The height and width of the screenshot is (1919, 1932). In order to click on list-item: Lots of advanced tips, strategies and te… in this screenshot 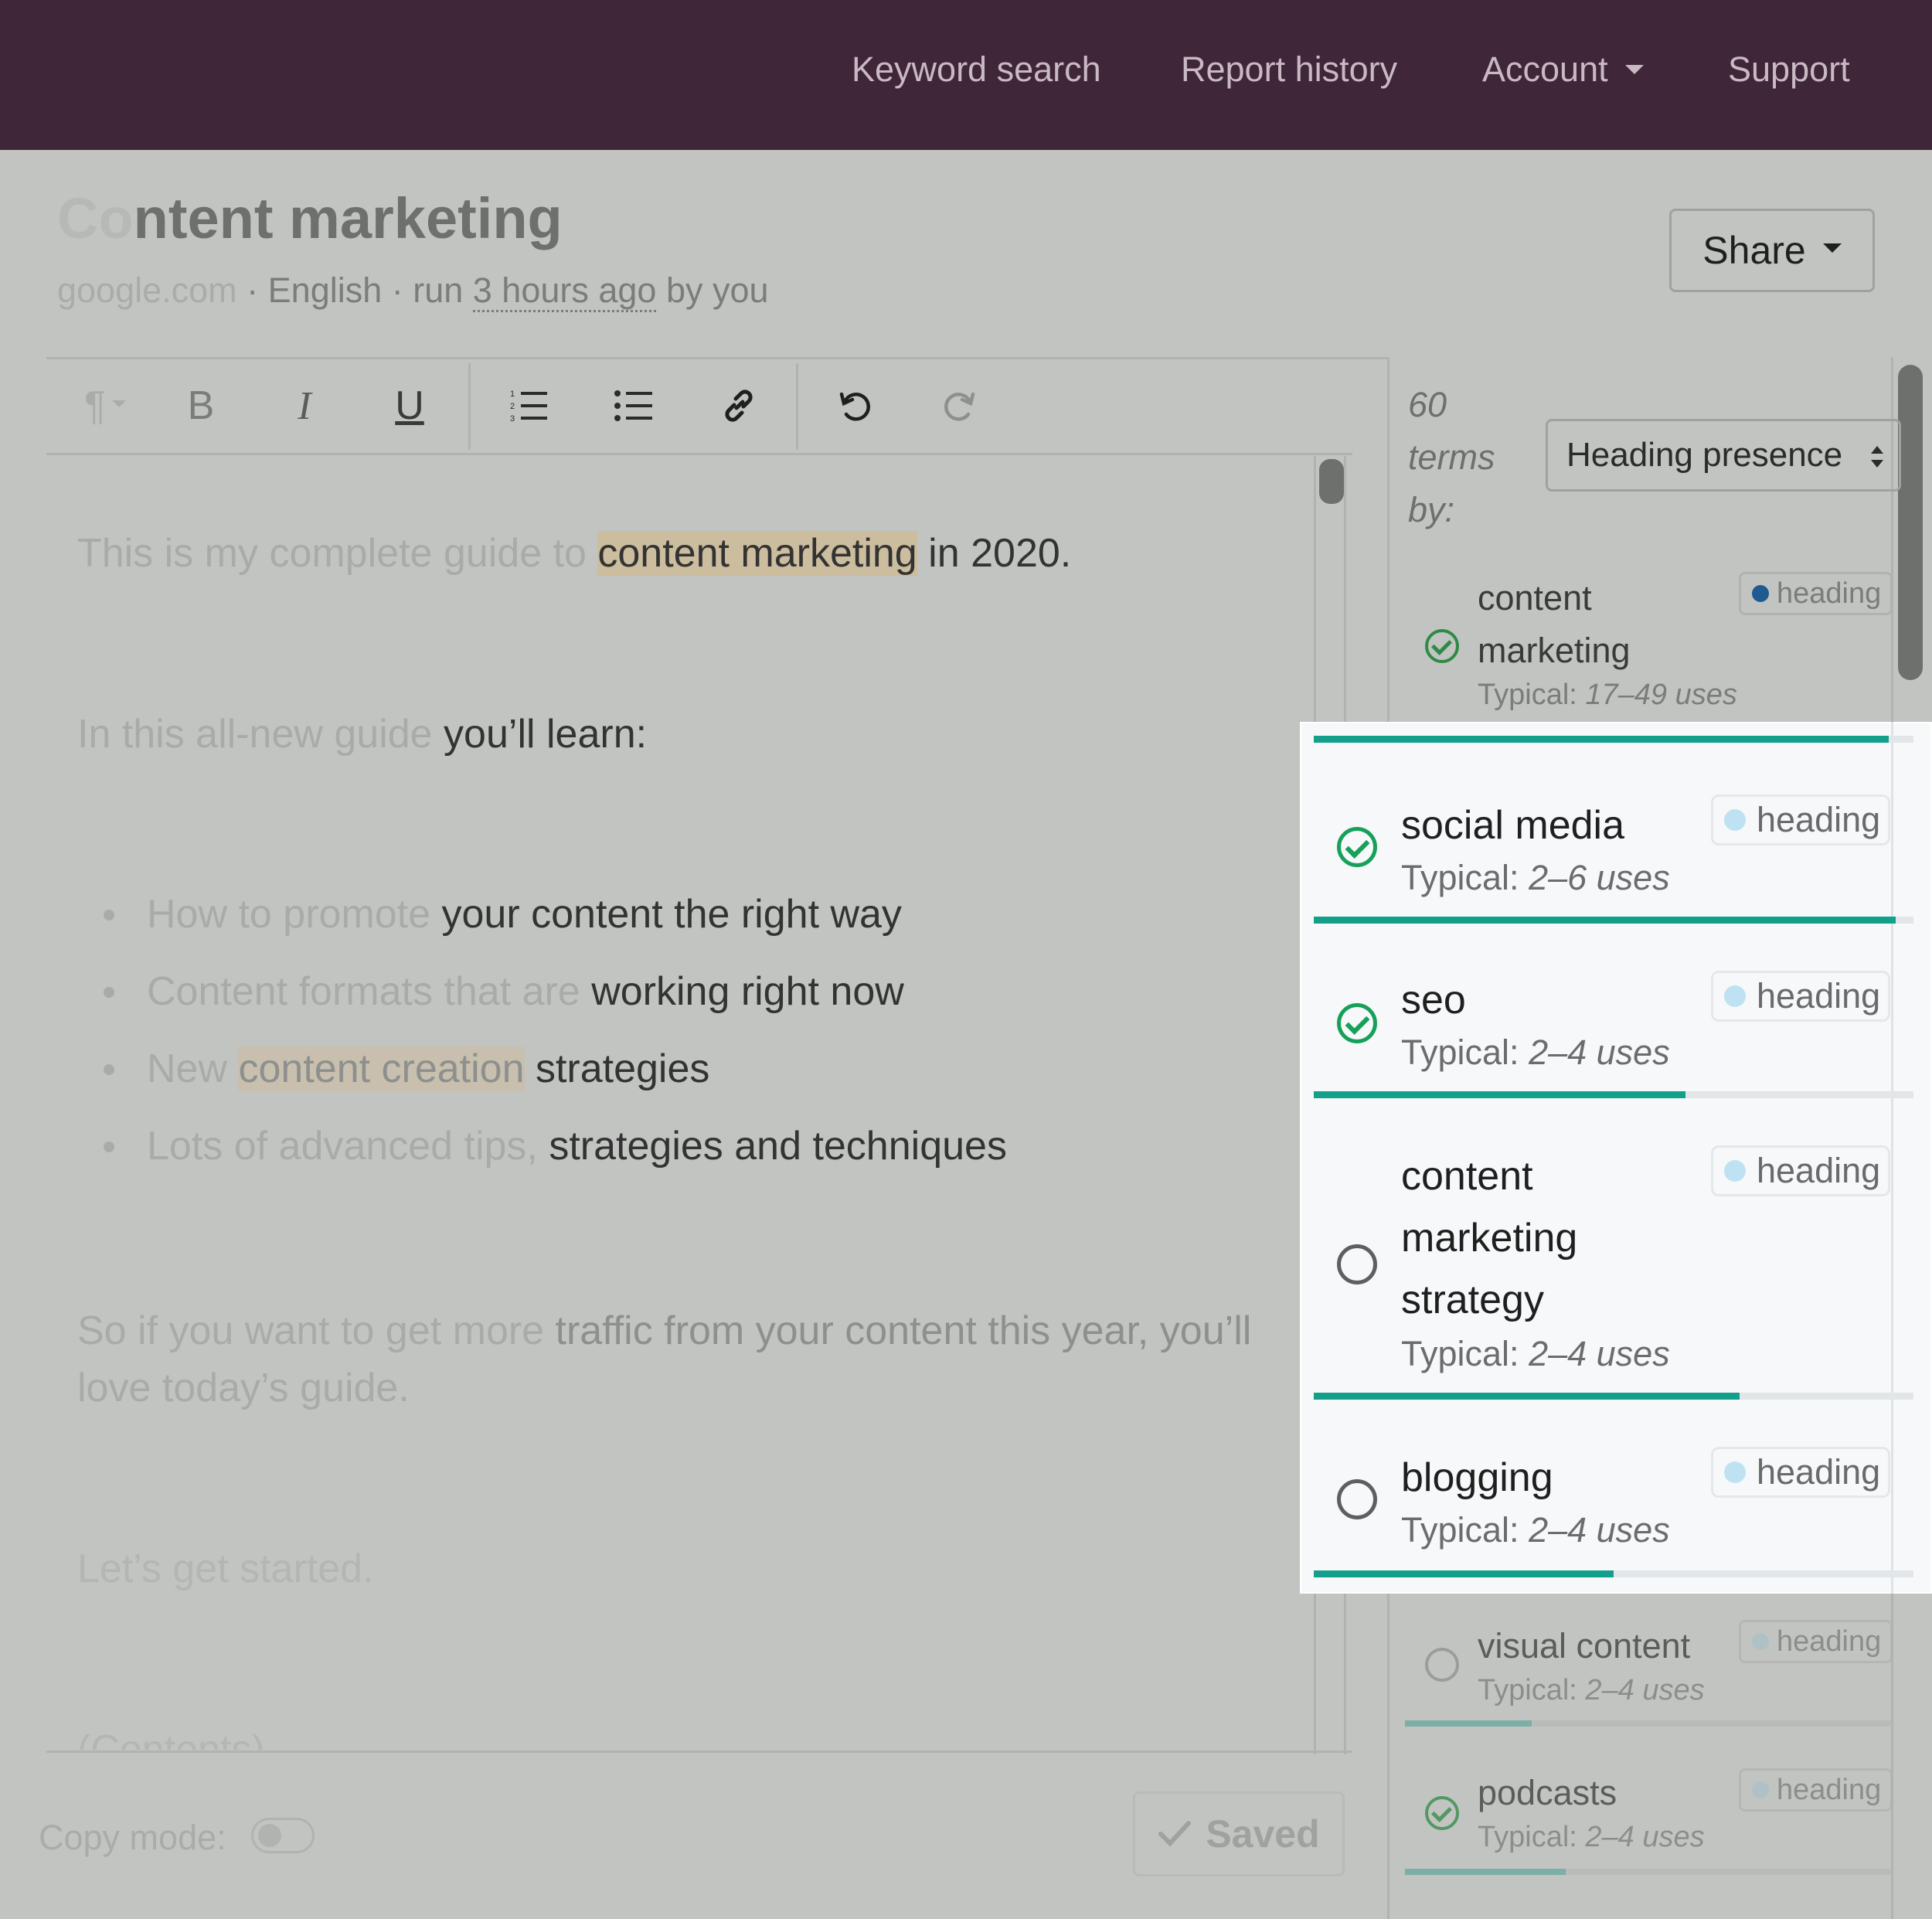, I will do `click(577, 1146)`.